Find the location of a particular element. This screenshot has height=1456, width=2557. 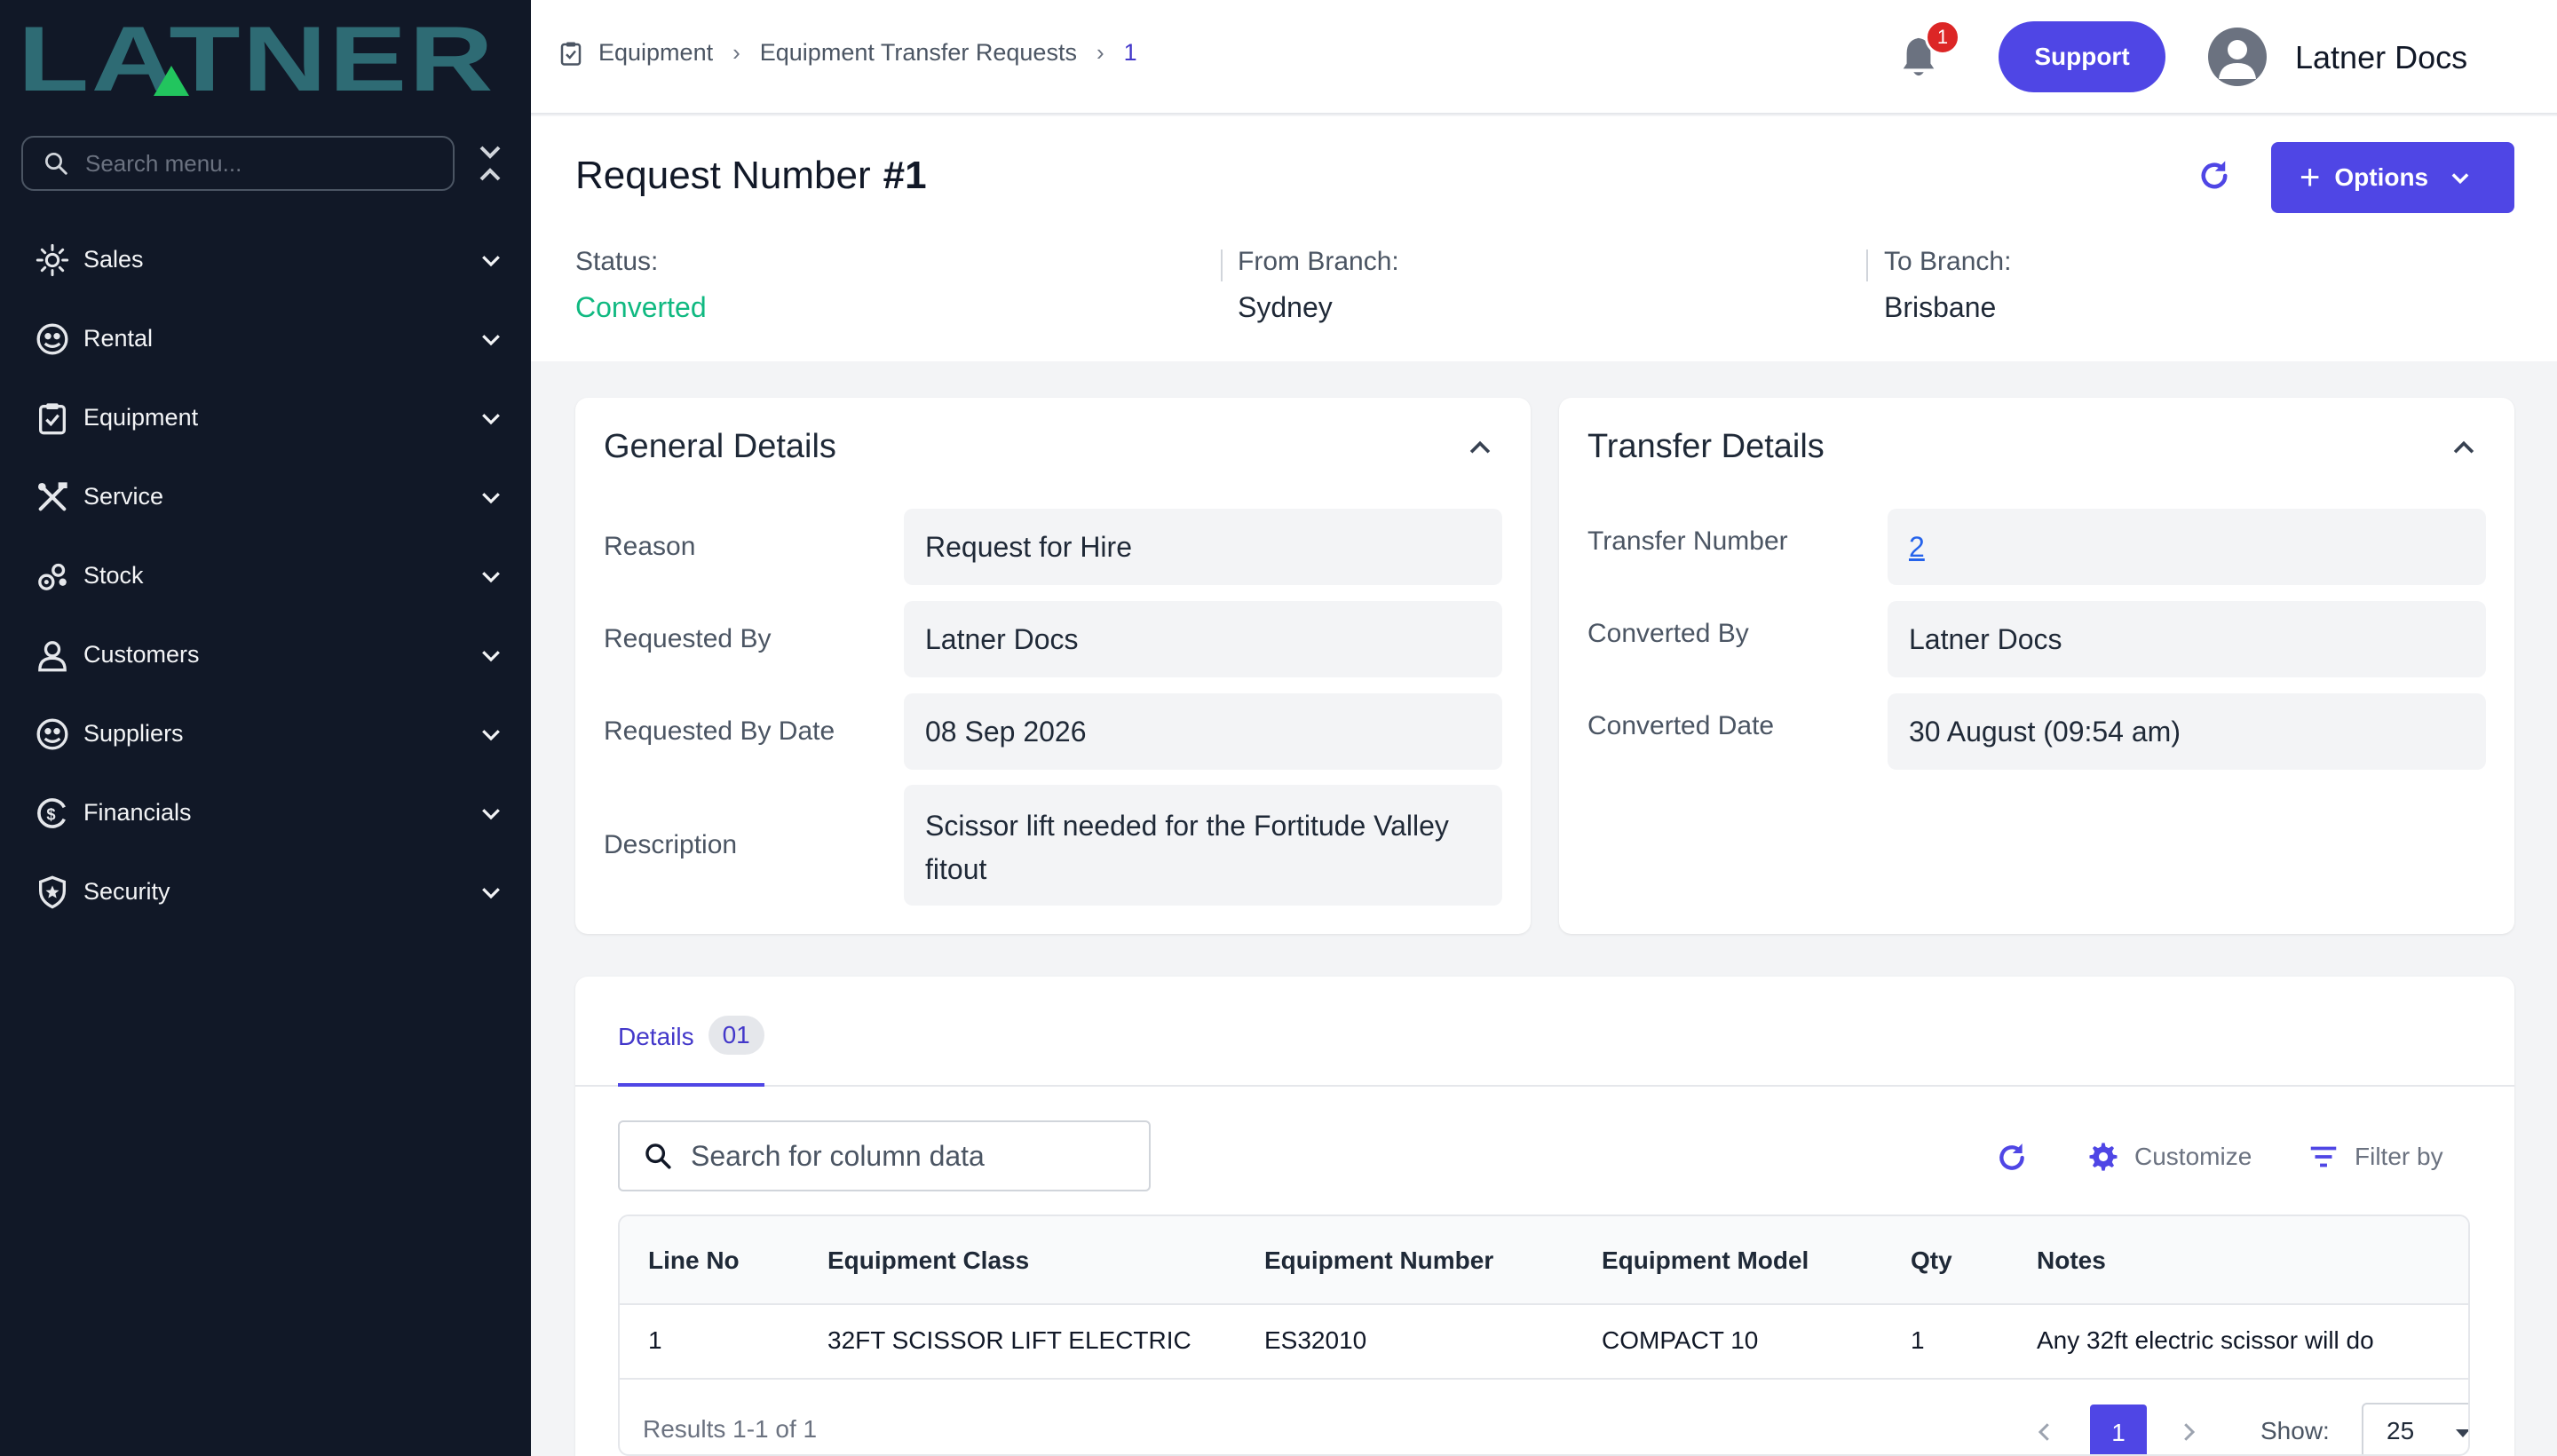

user-icon is located at coordinates (2237, 60).